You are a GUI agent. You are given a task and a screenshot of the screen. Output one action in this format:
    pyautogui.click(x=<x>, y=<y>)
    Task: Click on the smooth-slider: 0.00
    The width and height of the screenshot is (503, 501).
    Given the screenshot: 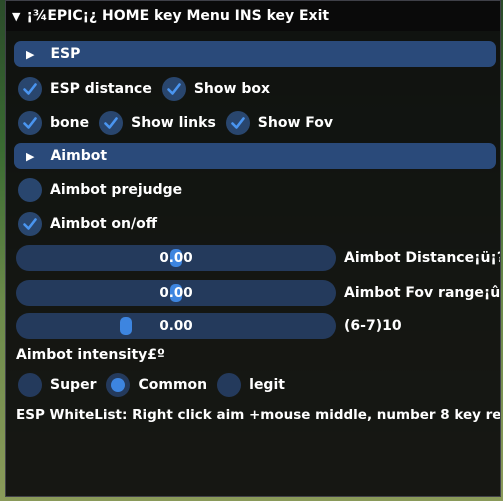 What is the action you would take?
    pyautogui.click(x=176, y=326)
    